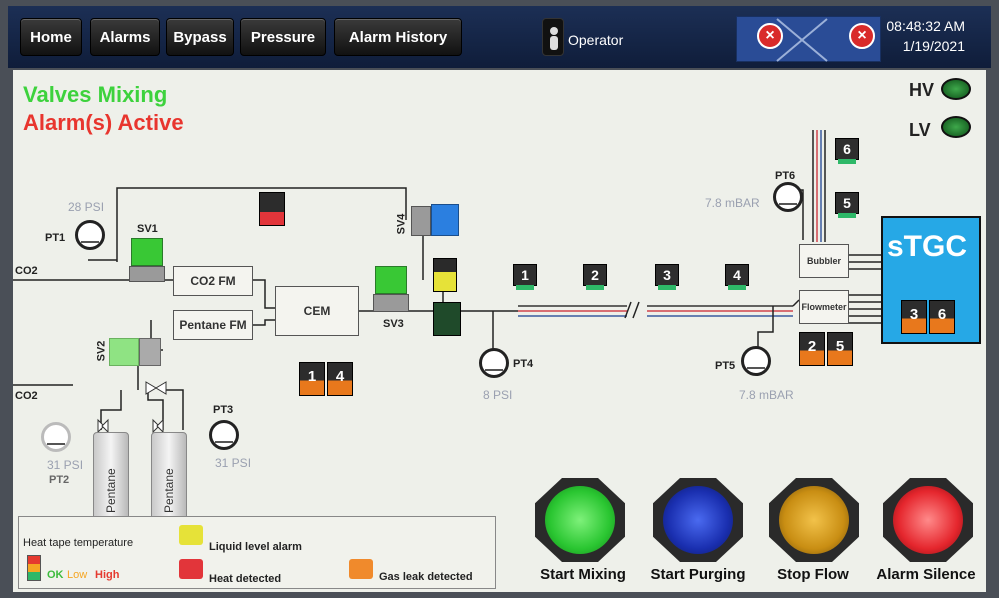 Image resolution: width=999 pixels, height=598 pixels. I want to click on pt6-gauge, so click(788, 197).